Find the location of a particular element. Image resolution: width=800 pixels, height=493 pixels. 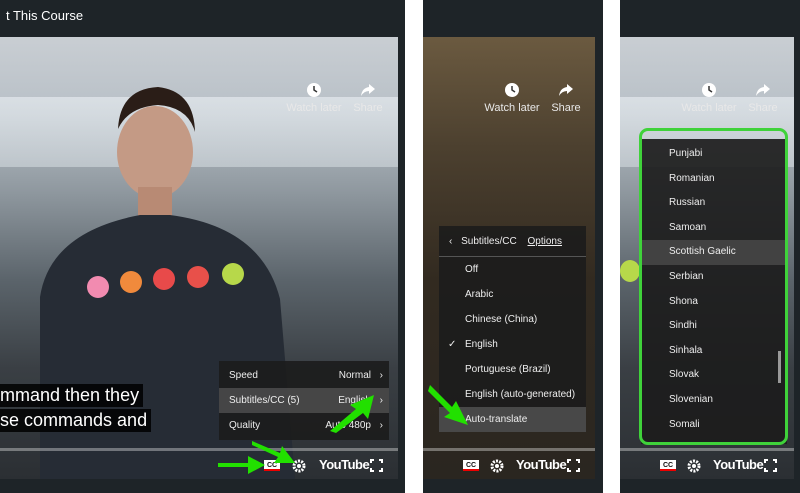

subtitles-menu-header: ‹ Subtitles/CC Options is located at coordinates (512, 241).